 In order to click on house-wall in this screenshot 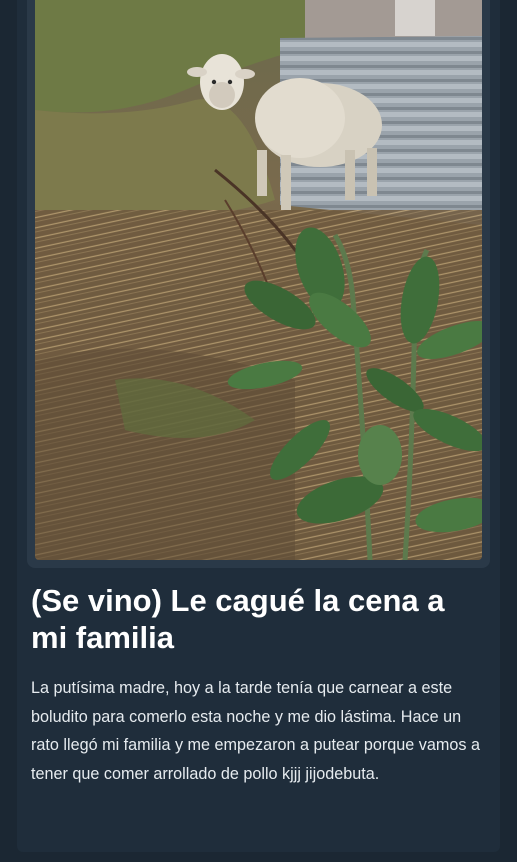, I will do `click(393, 20)`.